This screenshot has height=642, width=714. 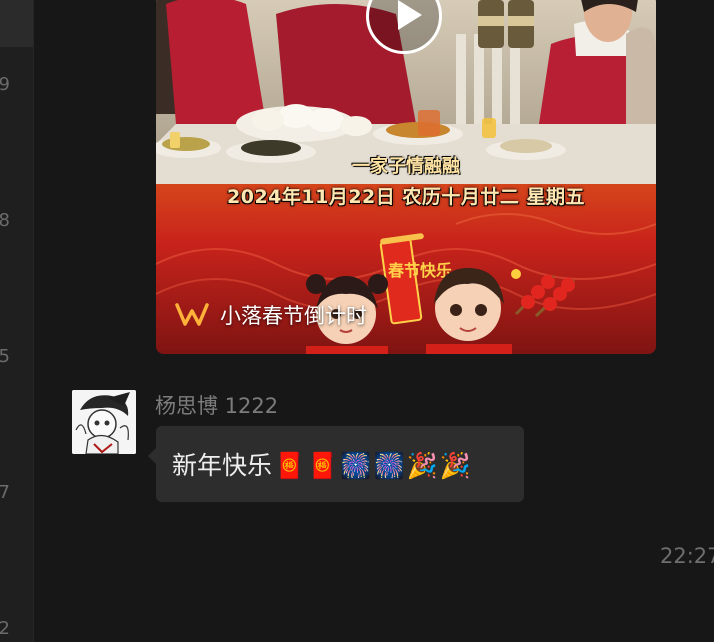 What do you see at coordinates (222, 465) in the screenshot?
I see `message-content: 新年快乐` at bounding box center [222, 465].